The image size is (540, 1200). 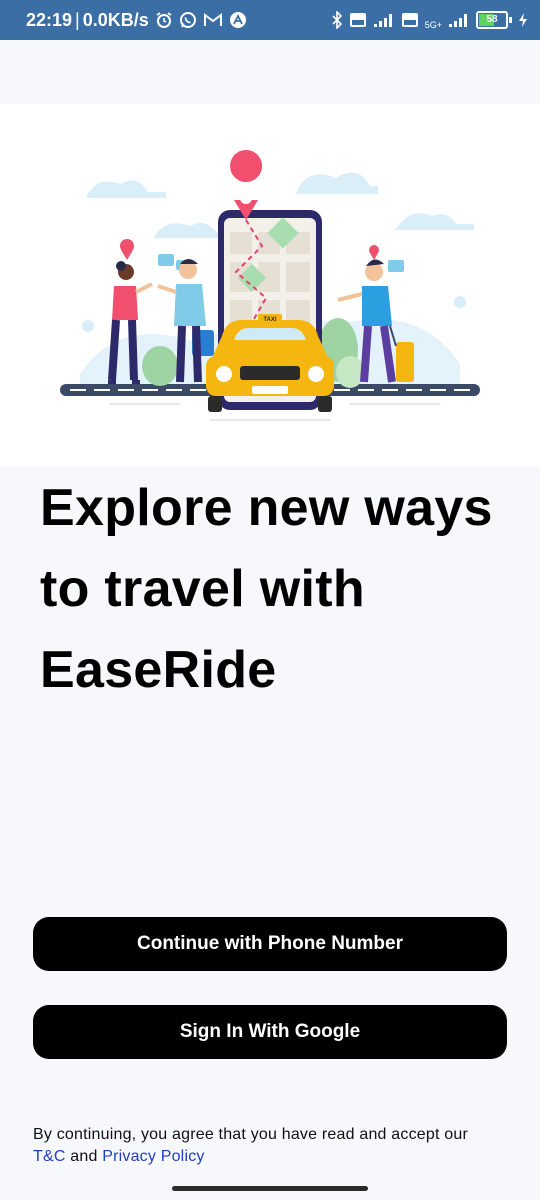 What do you see at coordinates (523, 20) in the screenshot?
I see `charging-icon` at bounding box center [523, 20].